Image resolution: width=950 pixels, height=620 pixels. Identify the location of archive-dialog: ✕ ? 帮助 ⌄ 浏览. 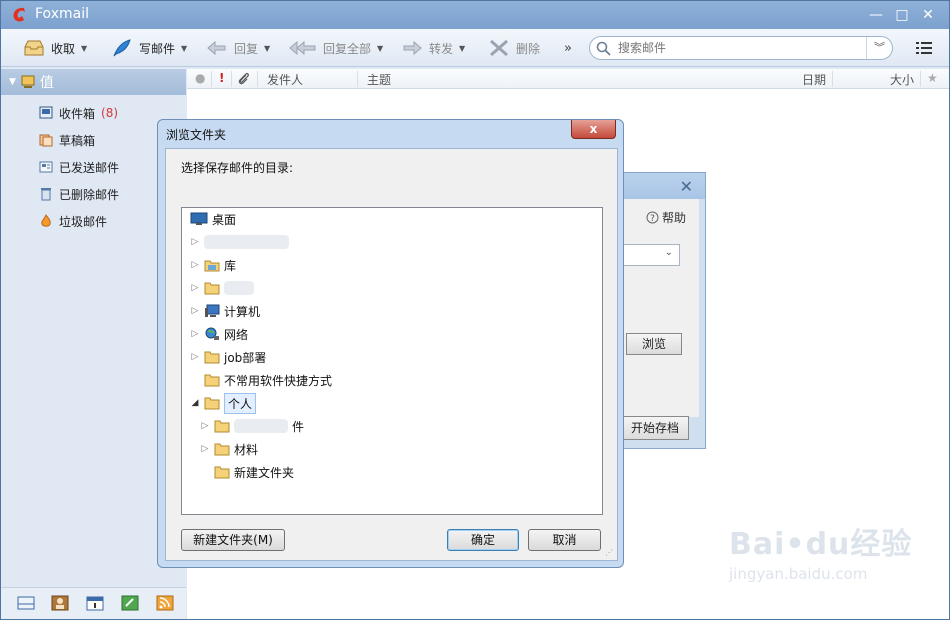
(658, 310).